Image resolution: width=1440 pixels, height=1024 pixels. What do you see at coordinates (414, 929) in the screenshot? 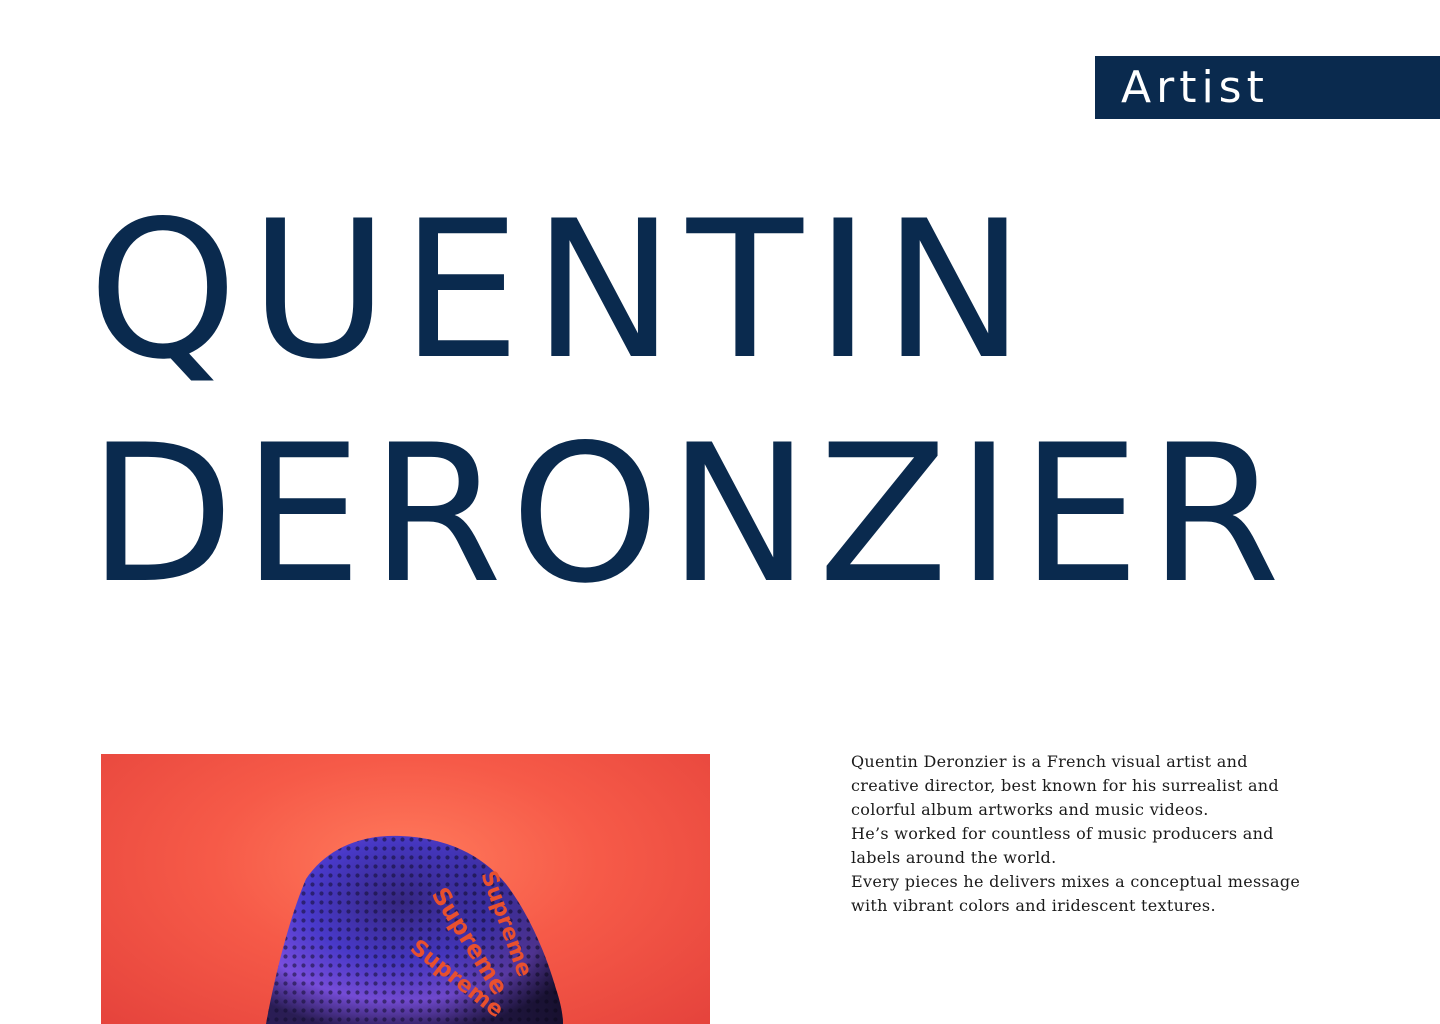
I see `hooded-figure-illustration: Supreme Supreme Supreme` at bounding box center [414, 929].